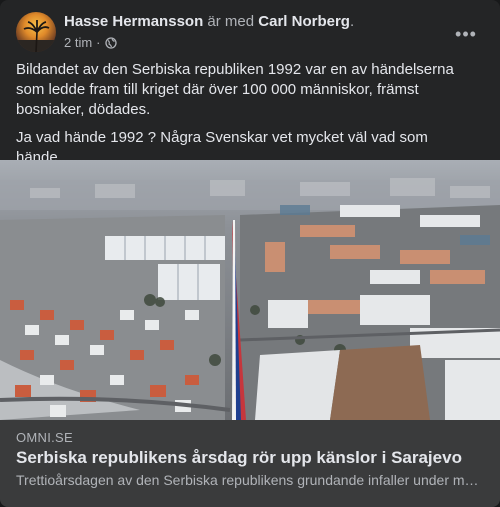  Describe the element at coordinates (352, 21) in the screenshot. I see `tagged-suffix: .` at that location.